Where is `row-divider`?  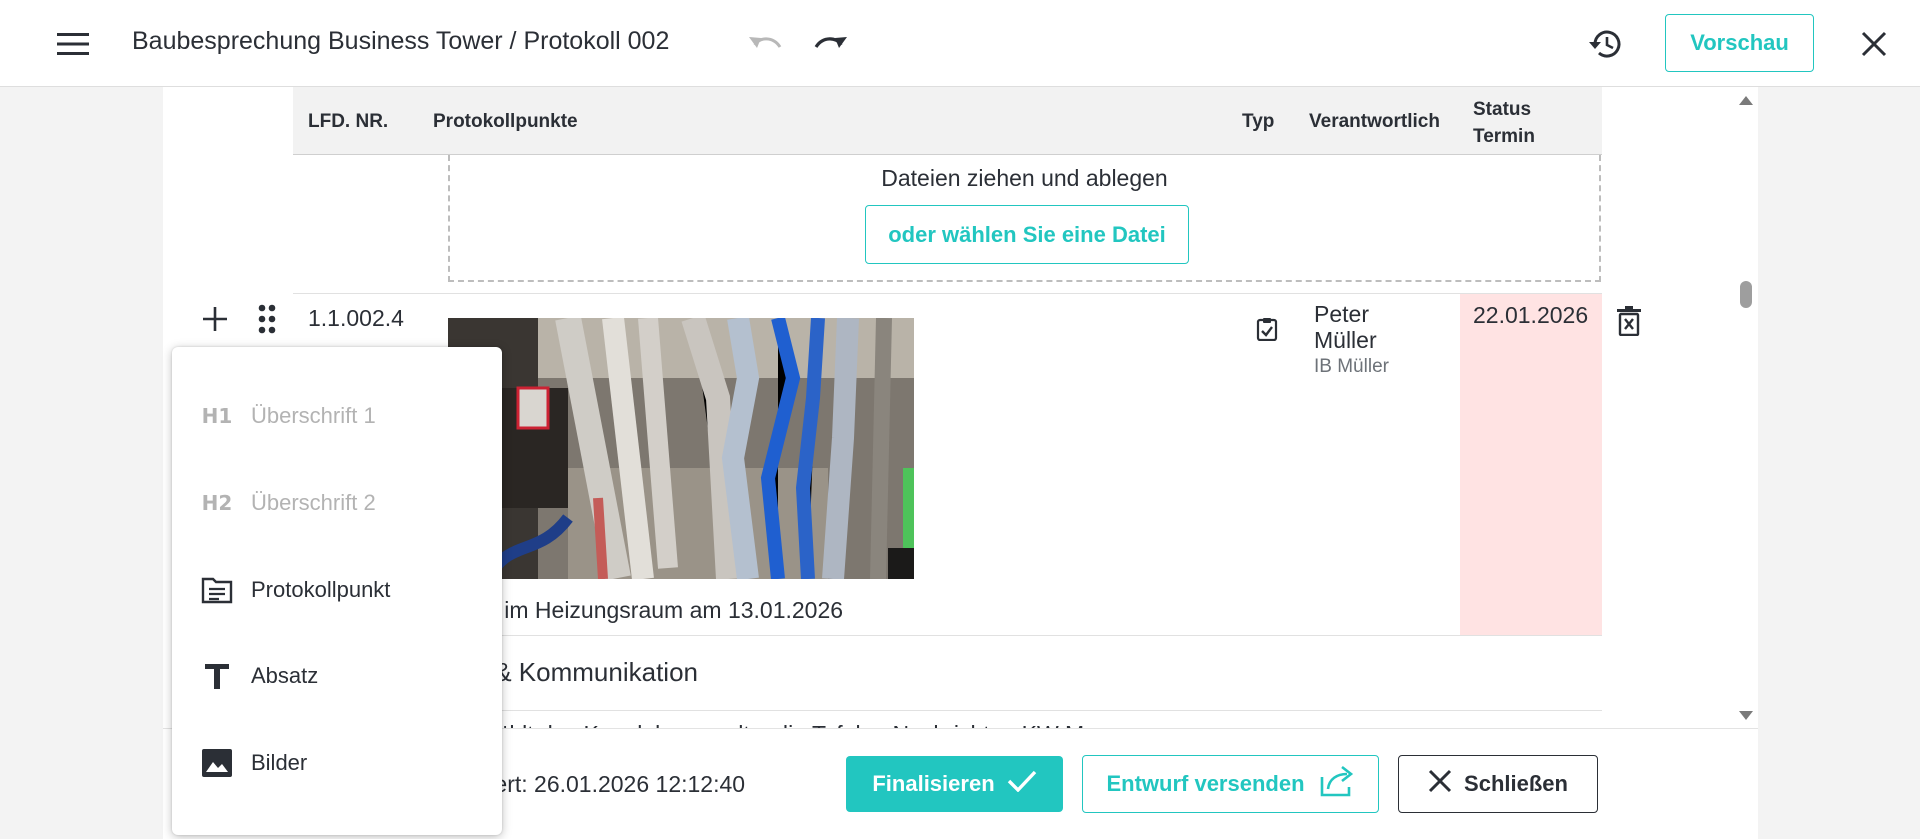
row-divider is located at coordinates (947, 293).